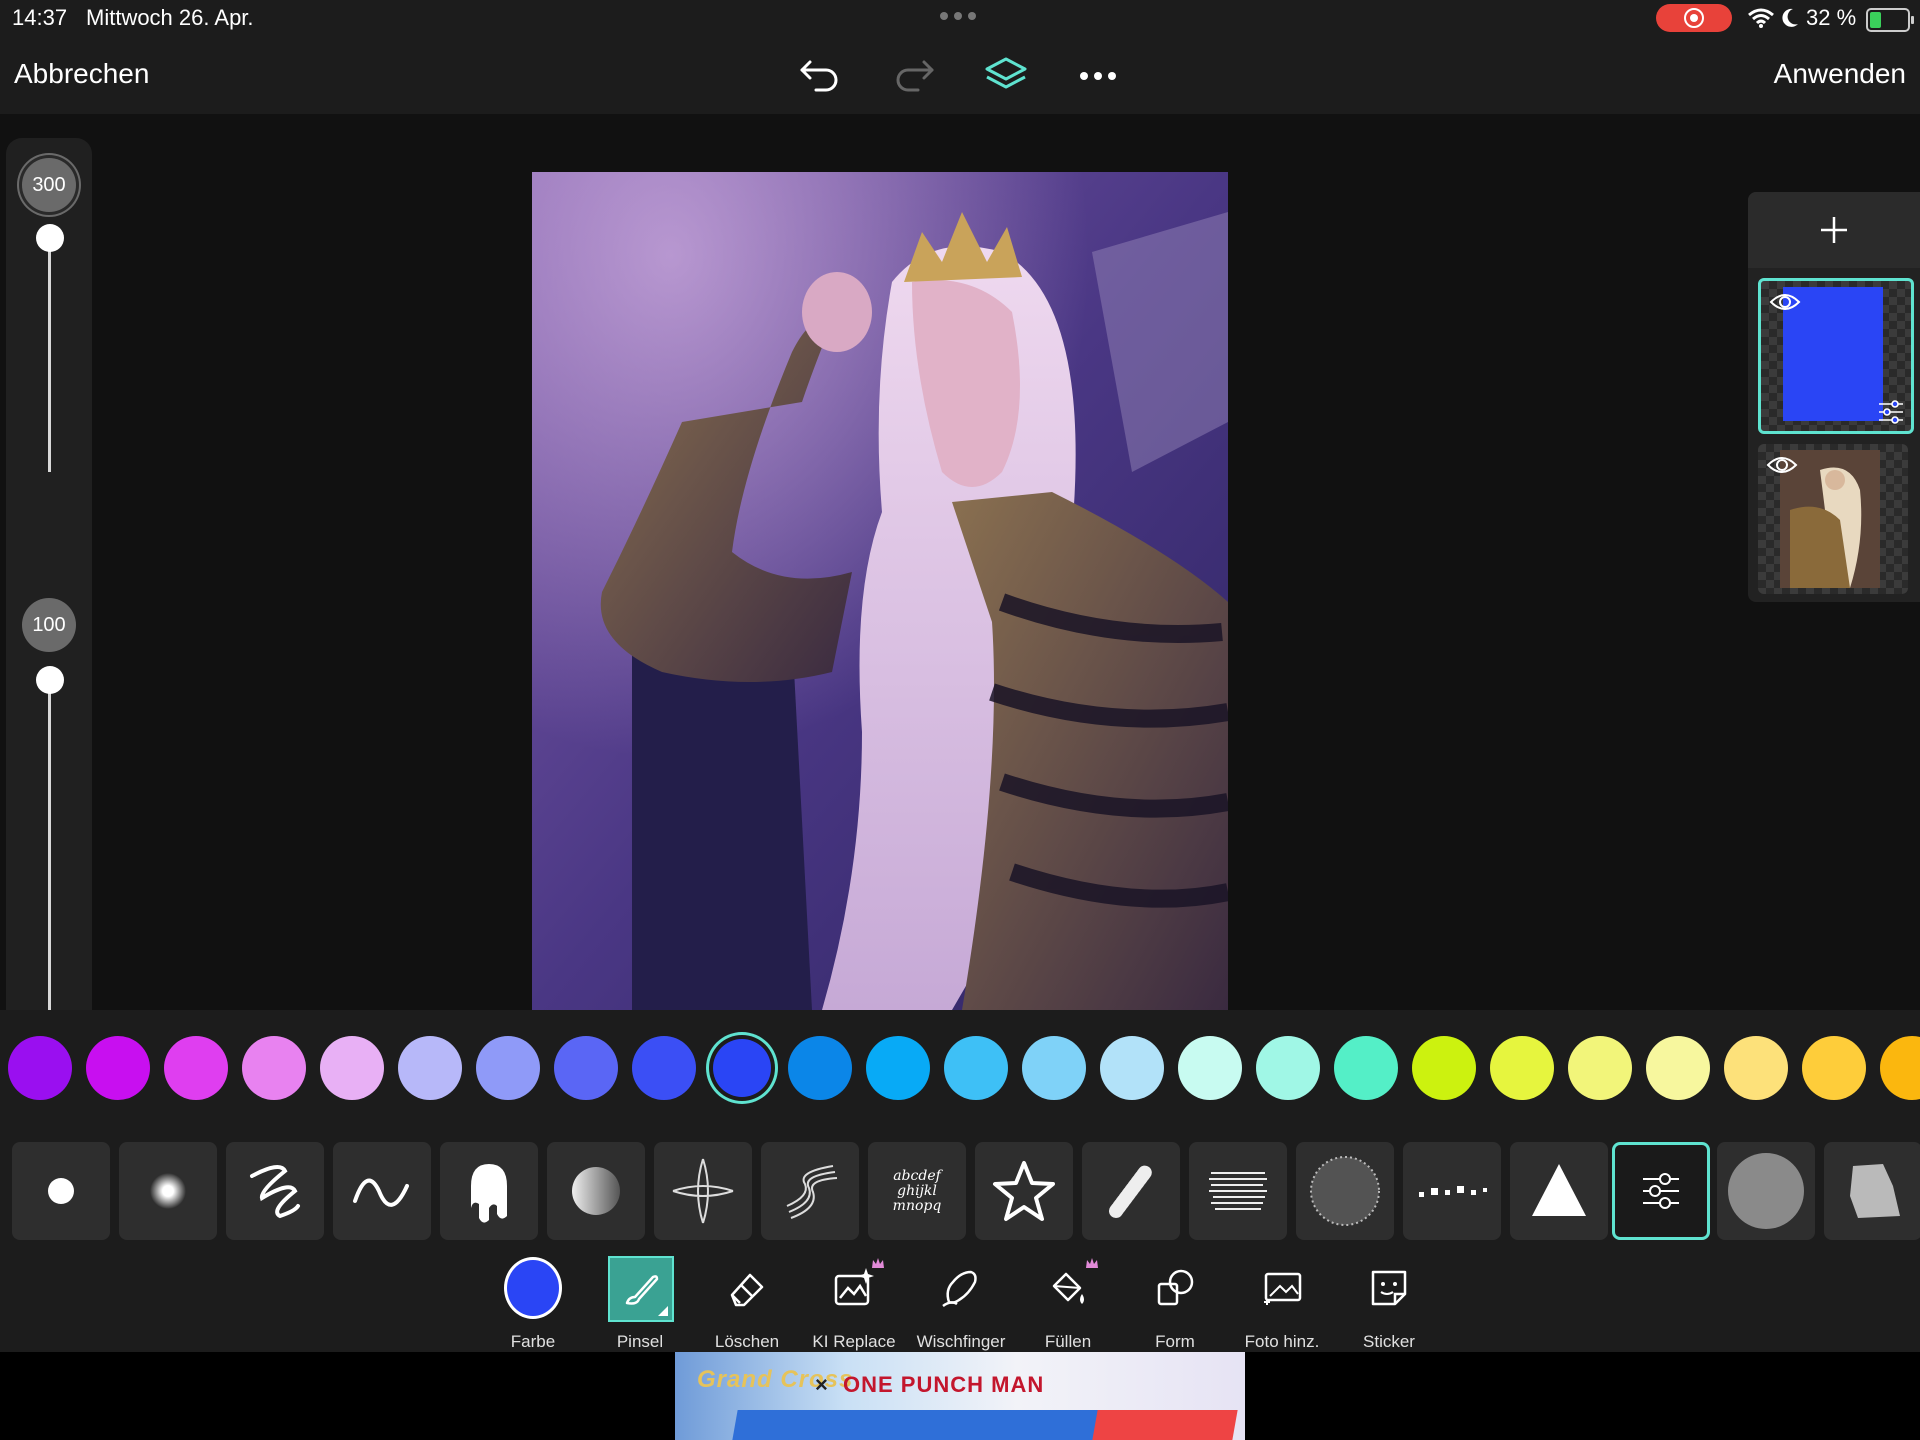 The width and height of the screenshot is (1920, 1440). I want to click on multitasking-dots-icon, so click(960, 16).